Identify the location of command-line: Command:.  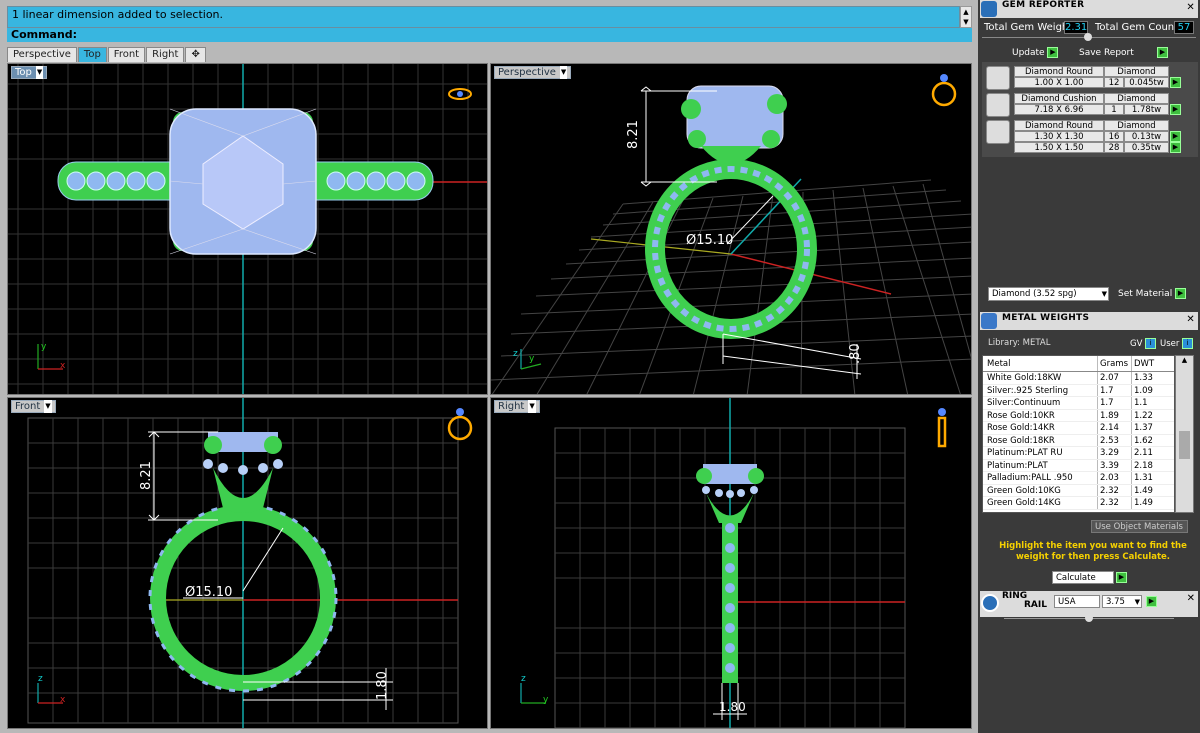
(489, 35).